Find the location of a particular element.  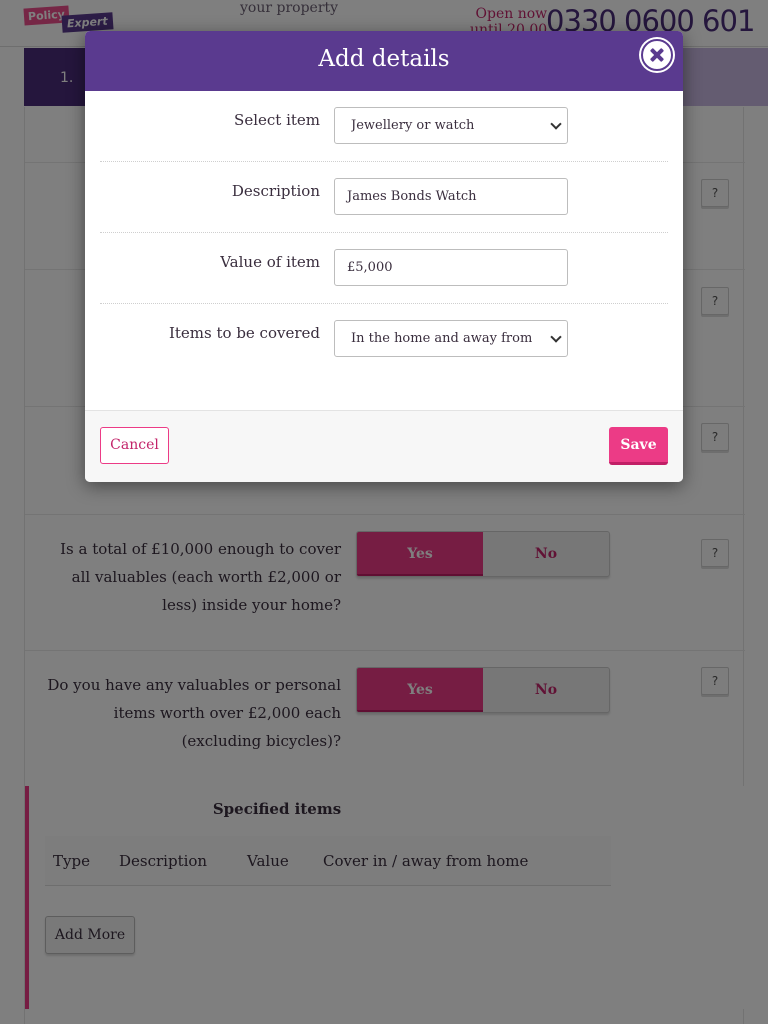

save-button: Save is located at coordinates (638, 446).